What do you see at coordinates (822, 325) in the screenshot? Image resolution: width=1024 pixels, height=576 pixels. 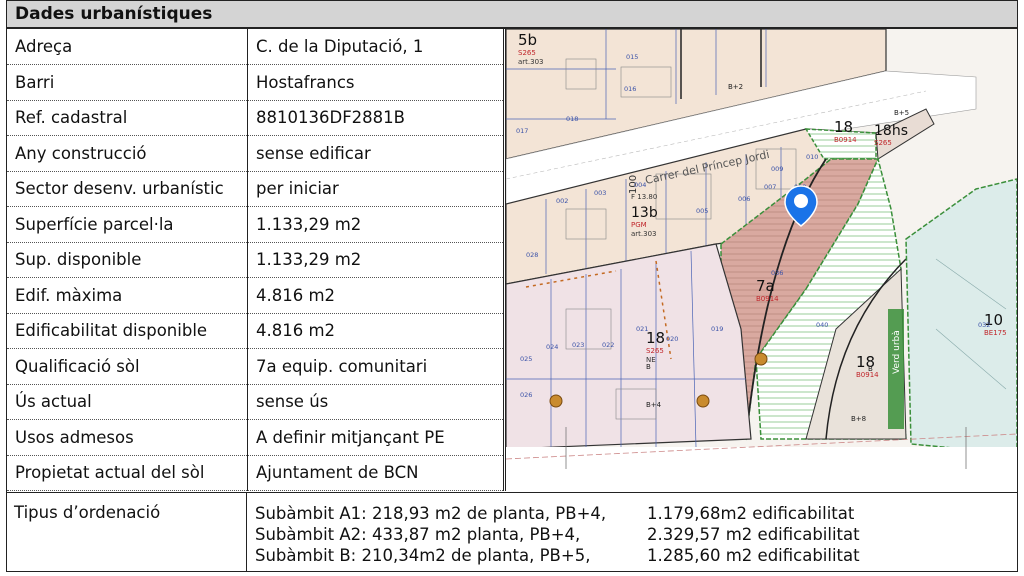 I see `parcel-number: 040` at bounding box center [822, 325].